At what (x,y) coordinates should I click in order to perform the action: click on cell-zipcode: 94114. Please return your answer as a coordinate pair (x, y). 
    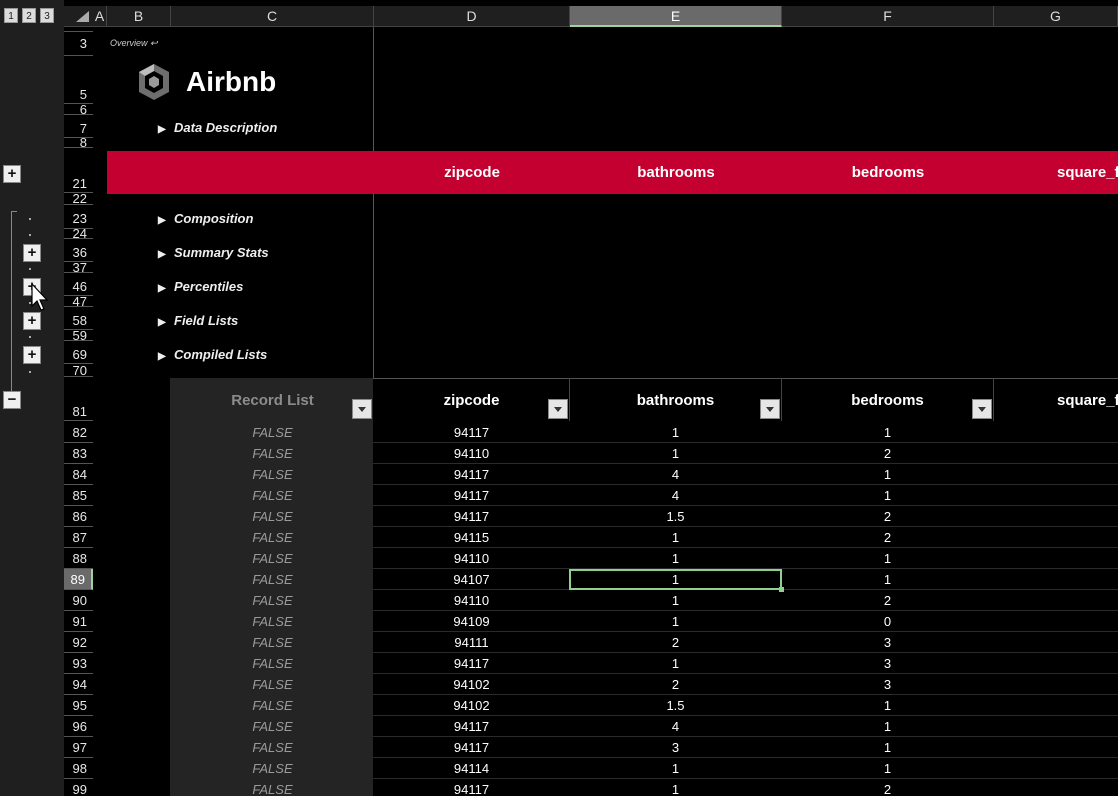
    Looking at the image, I should click on (471, 768).